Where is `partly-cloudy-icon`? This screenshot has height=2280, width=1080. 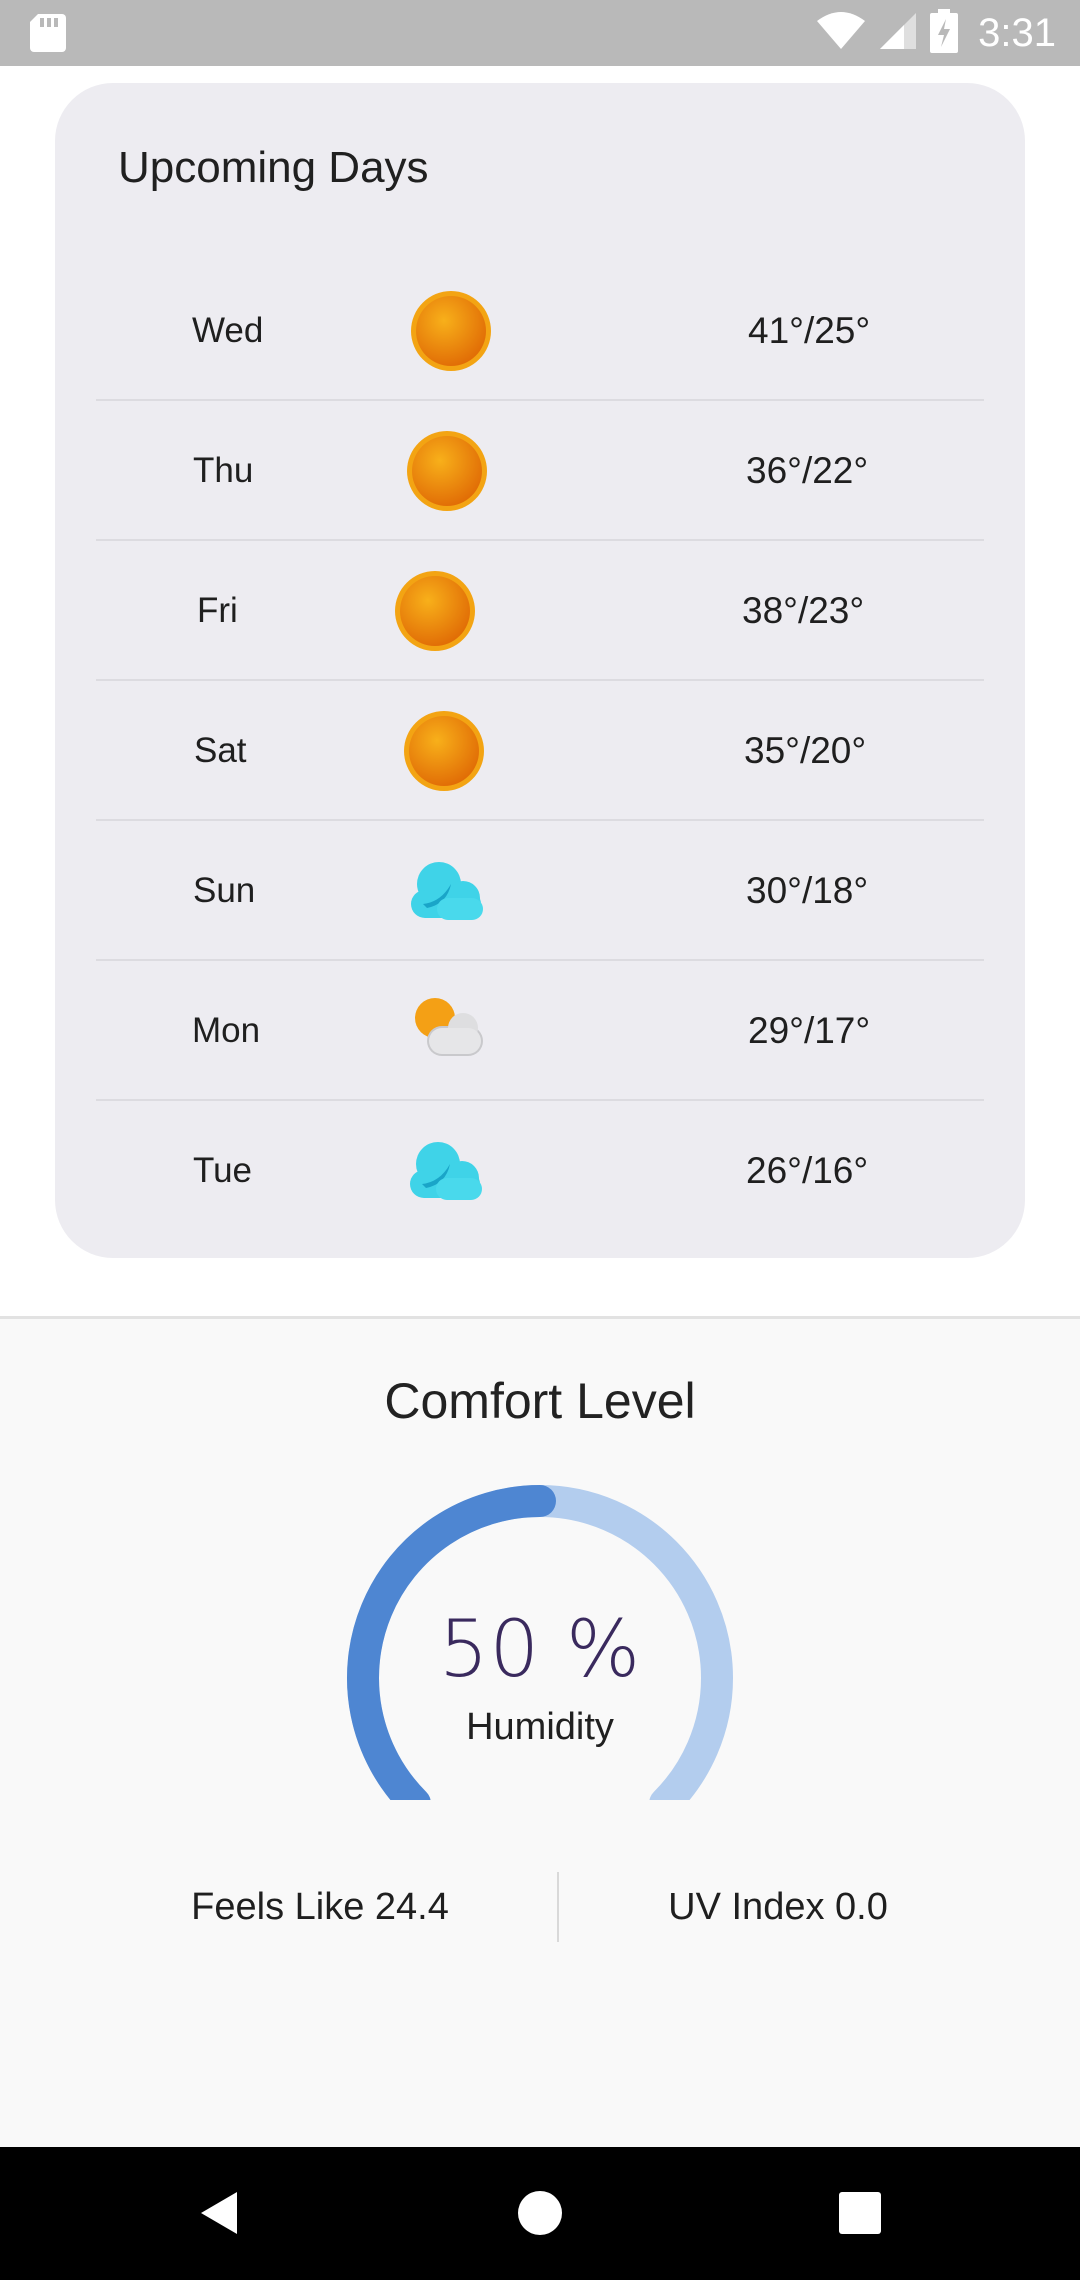
partly-cloudy-icon is located at coordinates (446, 1031).